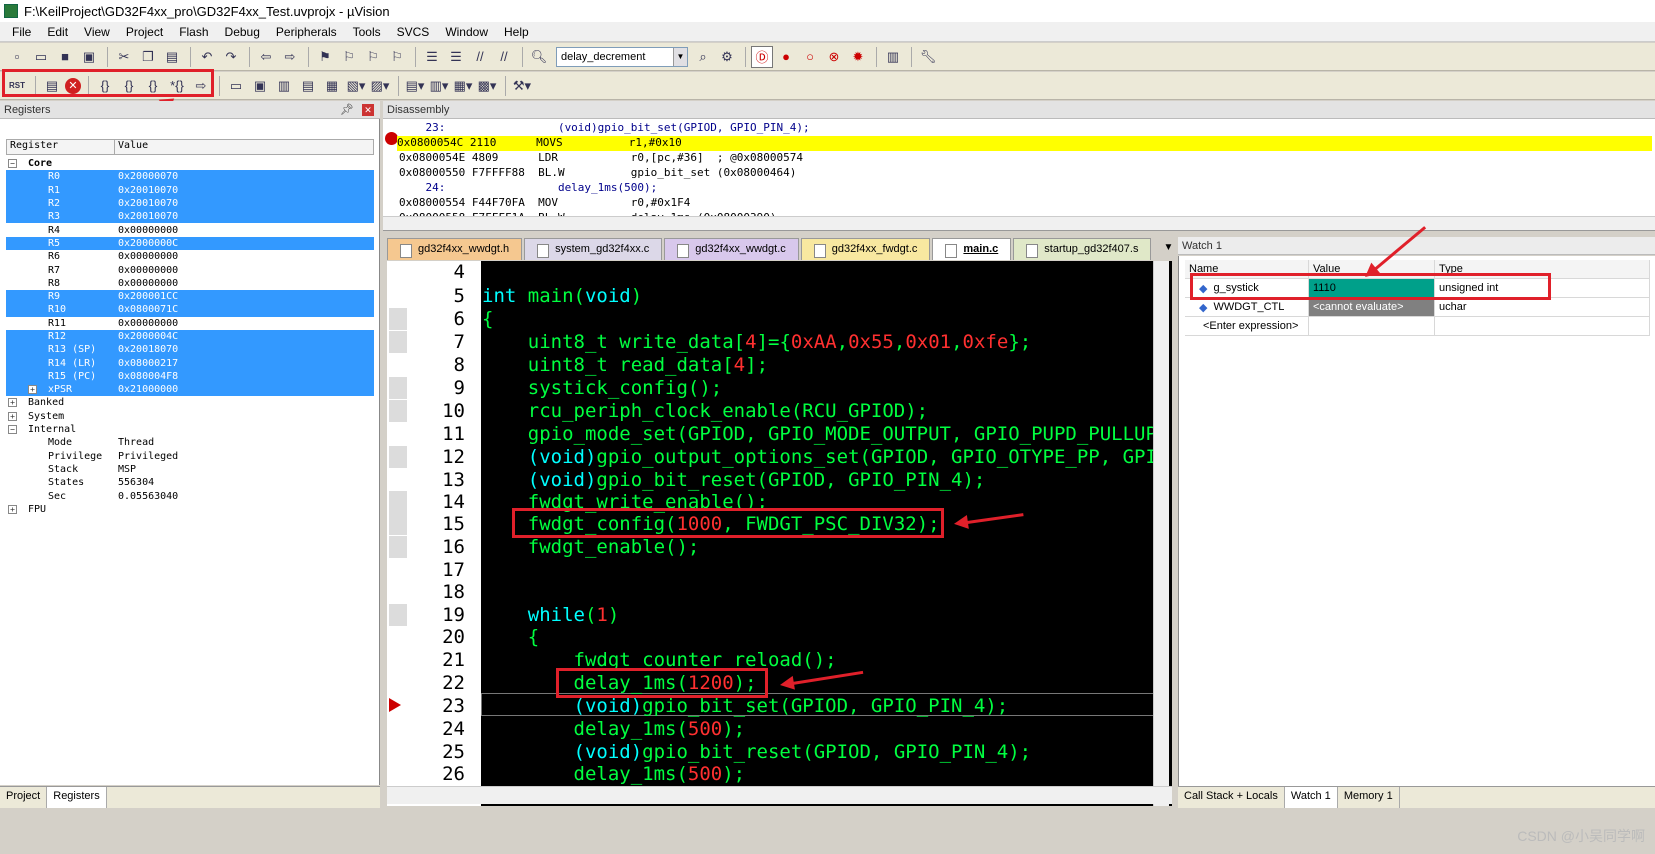  Describe the element at coordinates (148, 376) in the screenshot. I see `register-value: 0x080004F8` at that location.